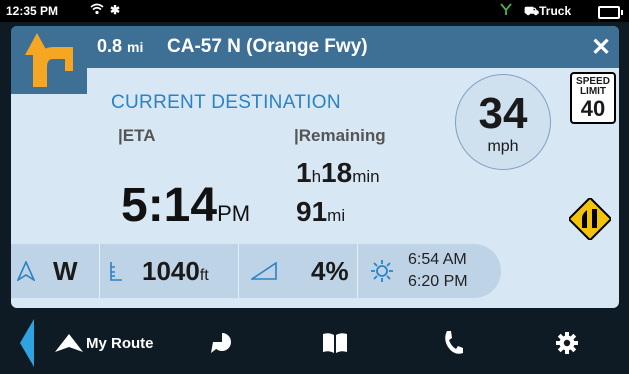  What do you see at coordinates (110, 46) in the screenshot?
I see `maneuver-distance-value: 0.8` at bounding box center [110, 46].